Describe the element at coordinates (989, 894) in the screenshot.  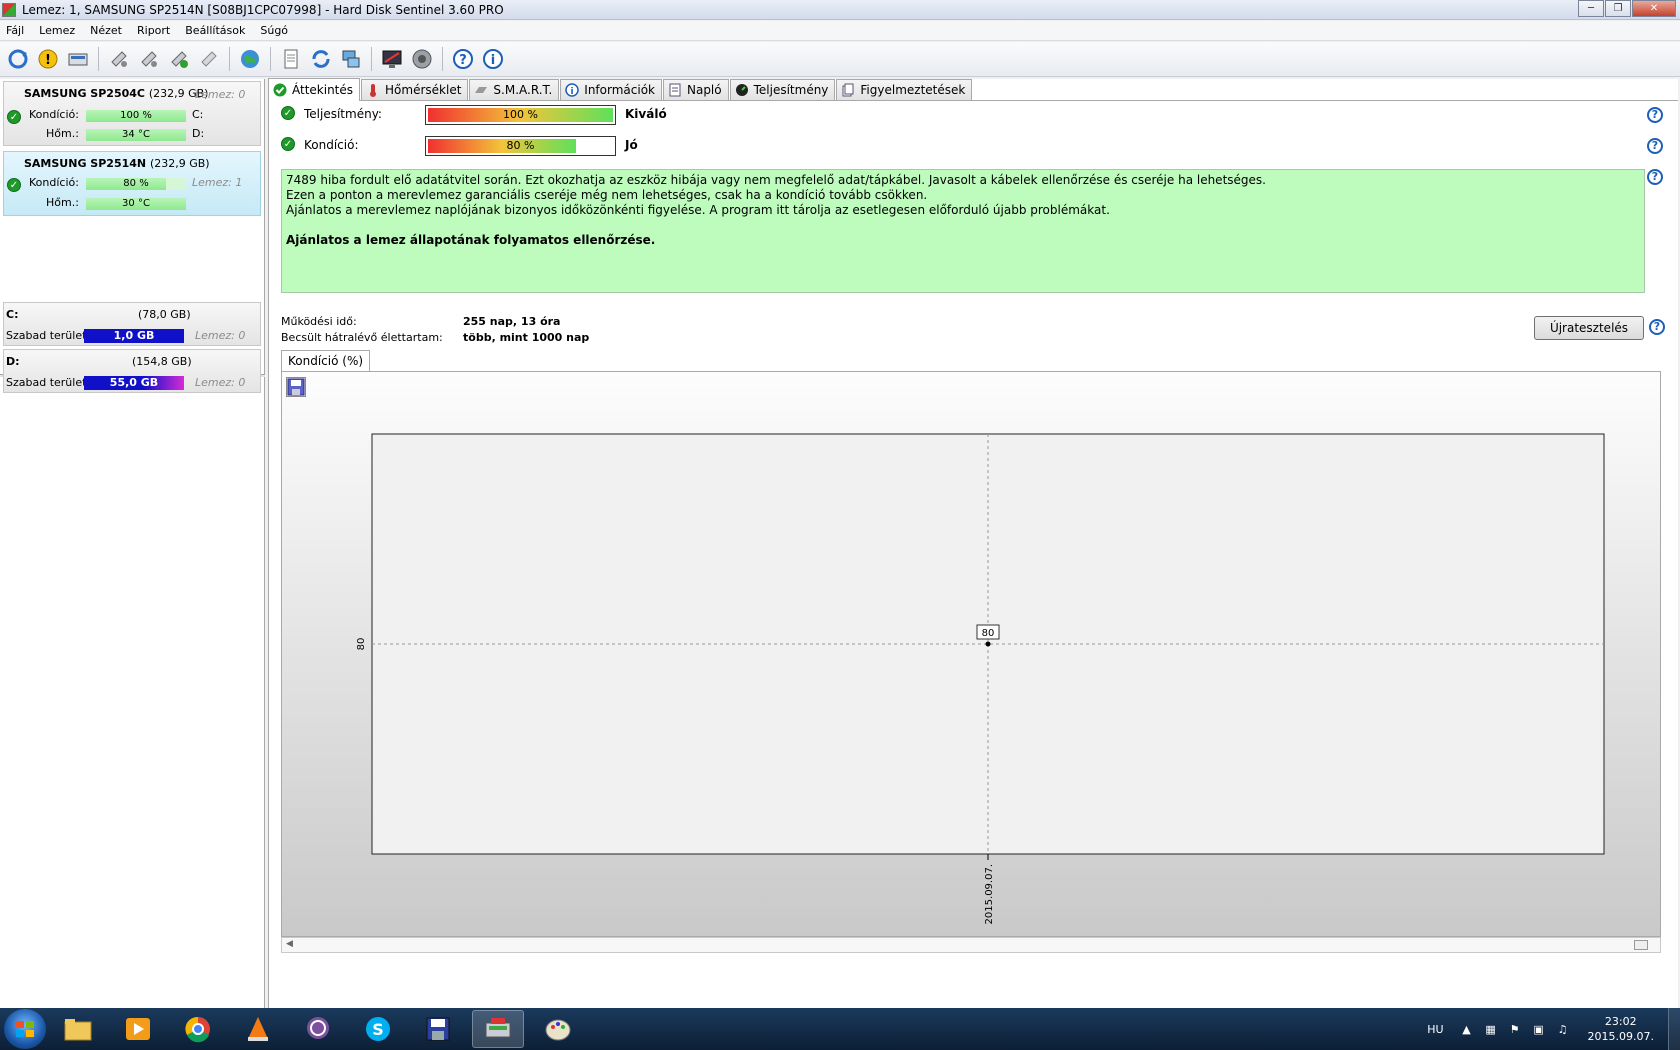
I see `x-tick-label: 2015.09.07.` at that location.